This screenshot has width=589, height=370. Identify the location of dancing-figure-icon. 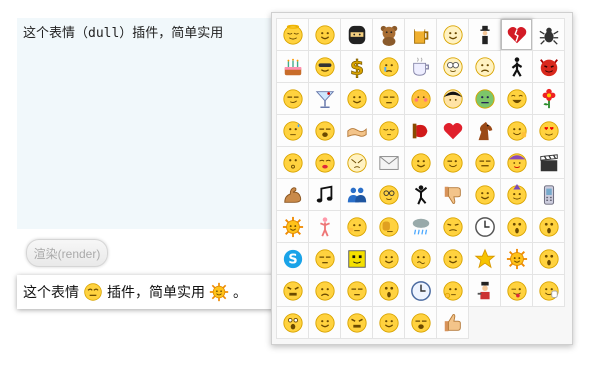
(421, 195).